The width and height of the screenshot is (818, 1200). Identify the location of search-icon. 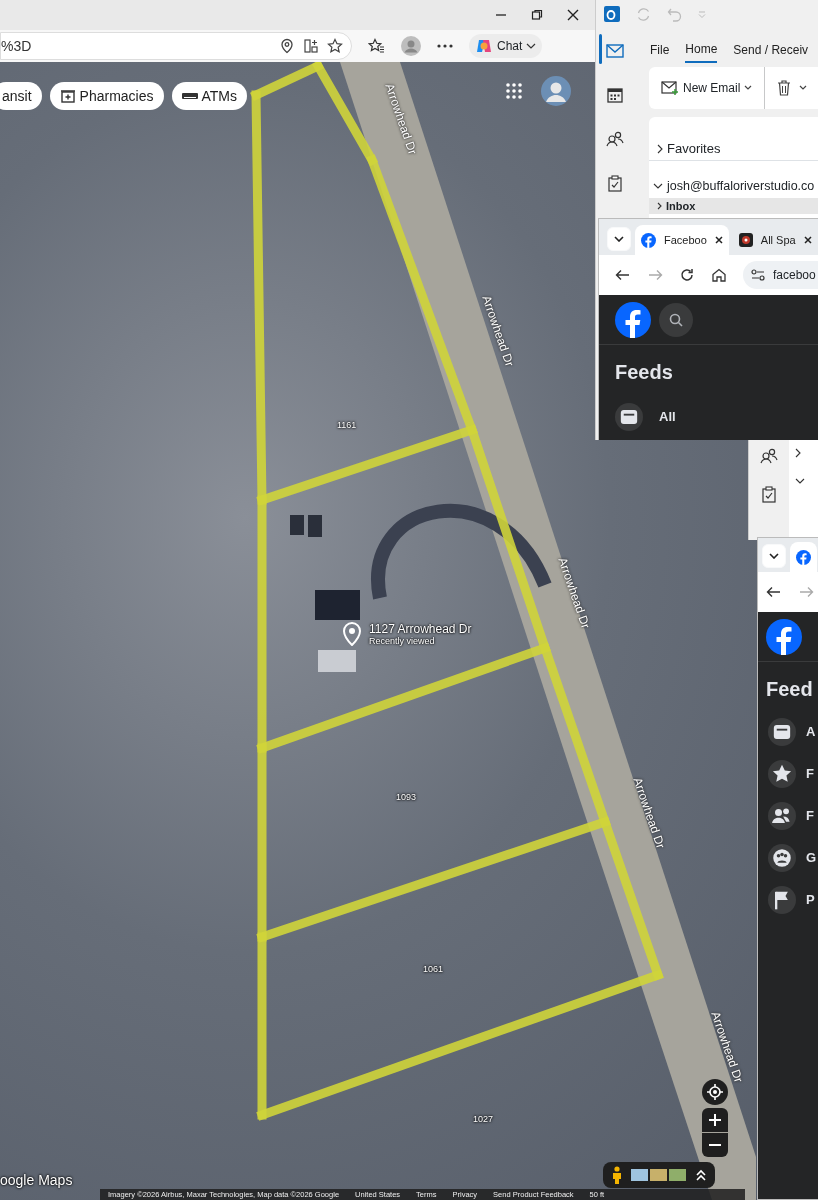
(676, 319).